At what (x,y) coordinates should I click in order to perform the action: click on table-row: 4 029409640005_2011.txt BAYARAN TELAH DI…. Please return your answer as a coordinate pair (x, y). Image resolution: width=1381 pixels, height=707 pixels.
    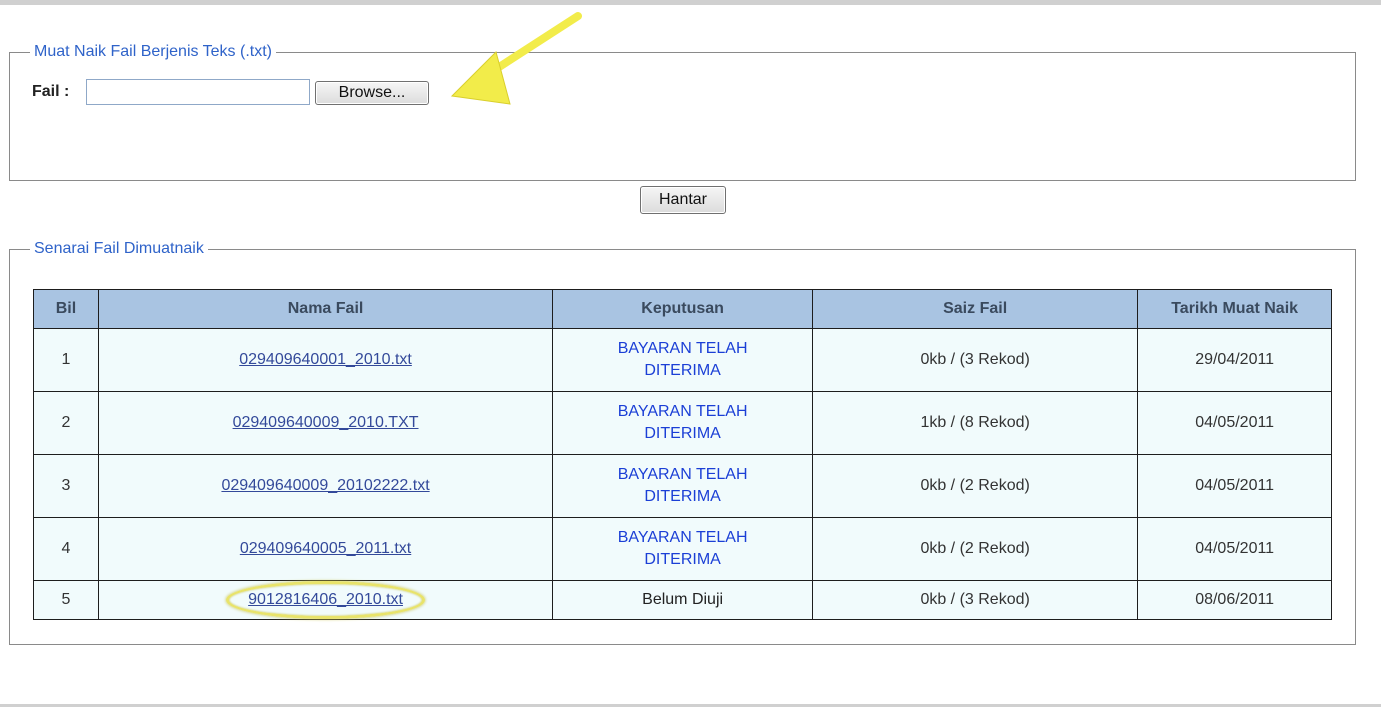
    Looking at the image, I should click on (682, 549).